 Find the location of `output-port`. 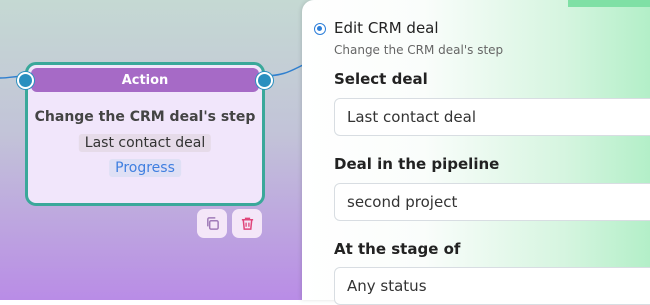

output-port is located at coordinates (264, 80).